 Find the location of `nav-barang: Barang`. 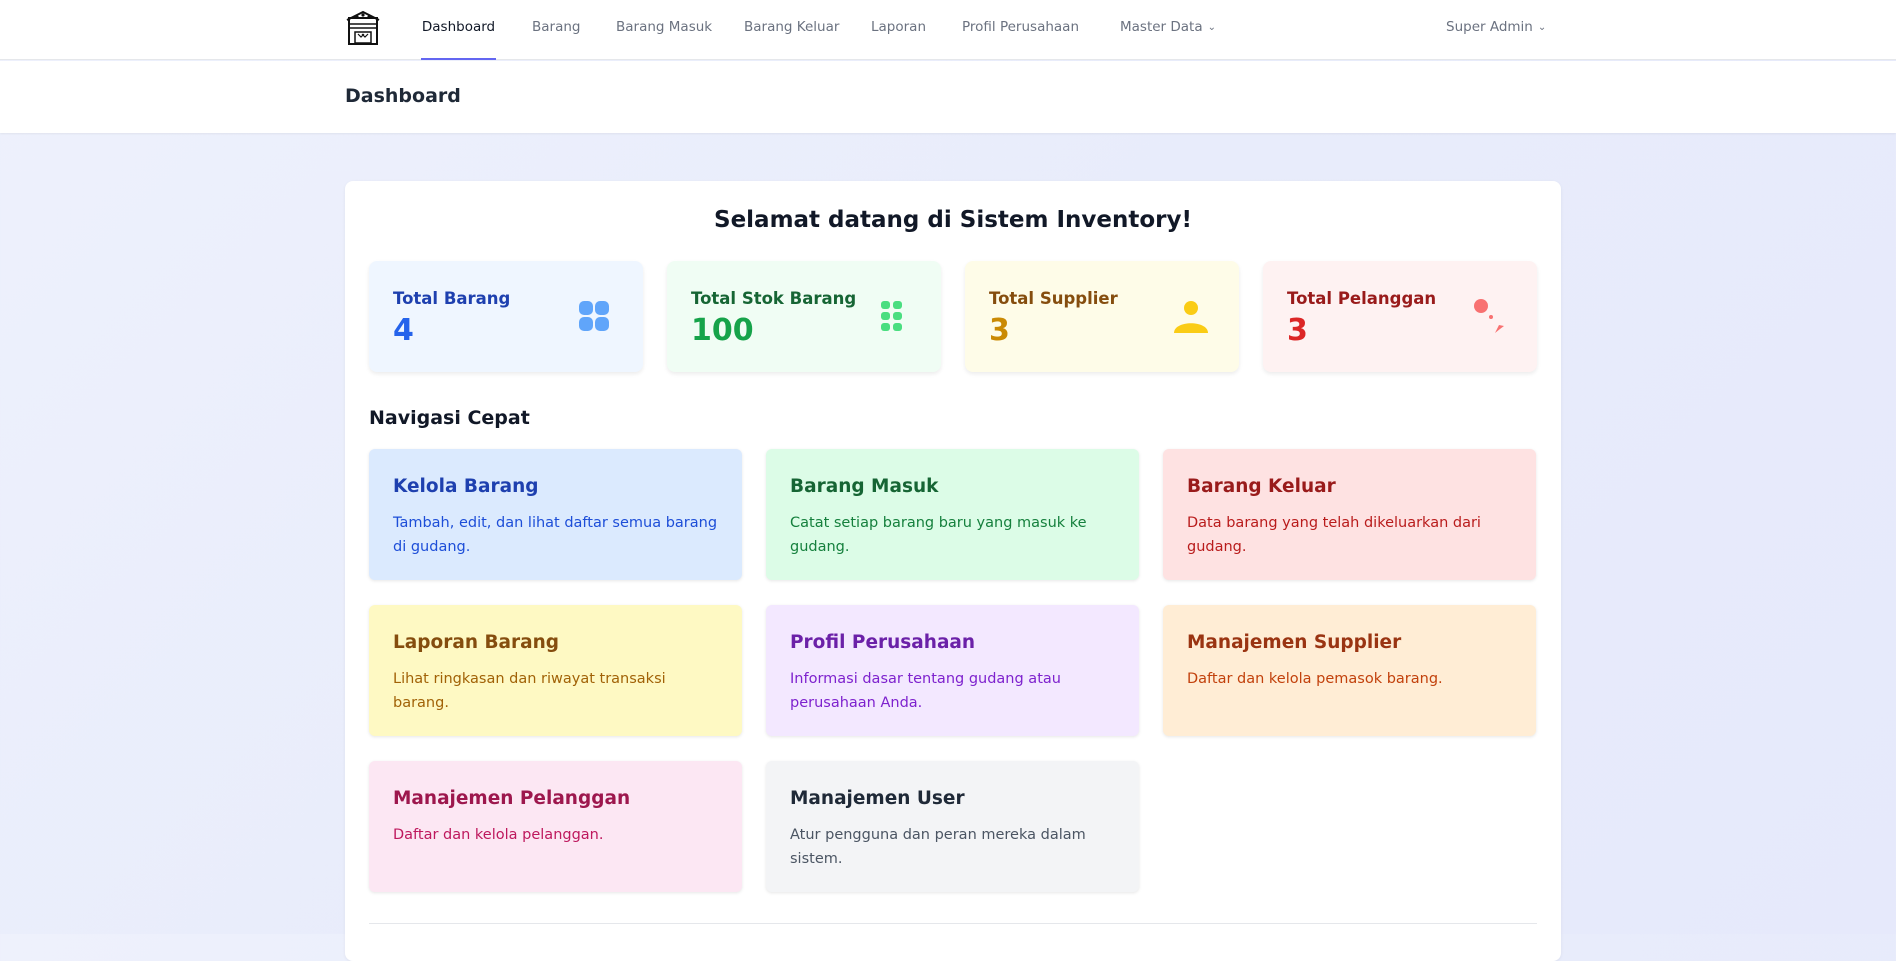

nav-barang: Barang is located at coordinates (556, 30).